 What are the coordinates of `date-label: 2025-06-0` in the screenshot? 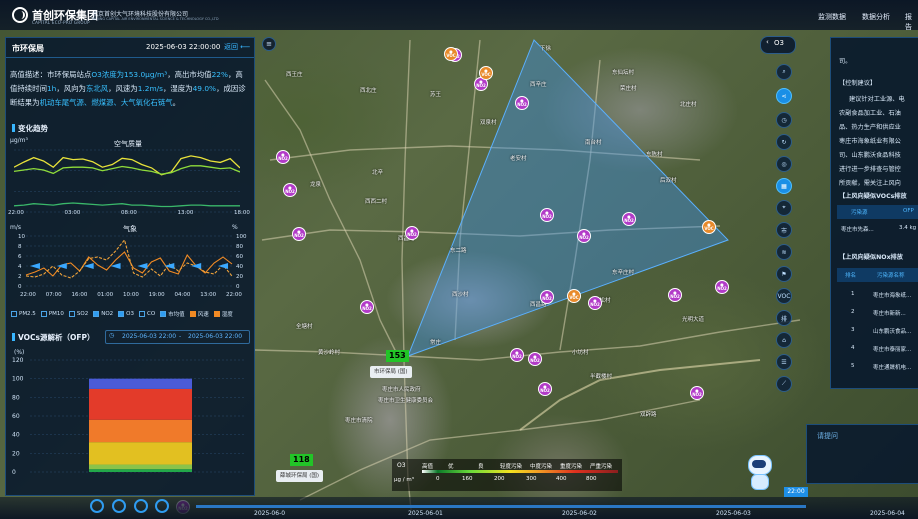 It's located at (270, 513).